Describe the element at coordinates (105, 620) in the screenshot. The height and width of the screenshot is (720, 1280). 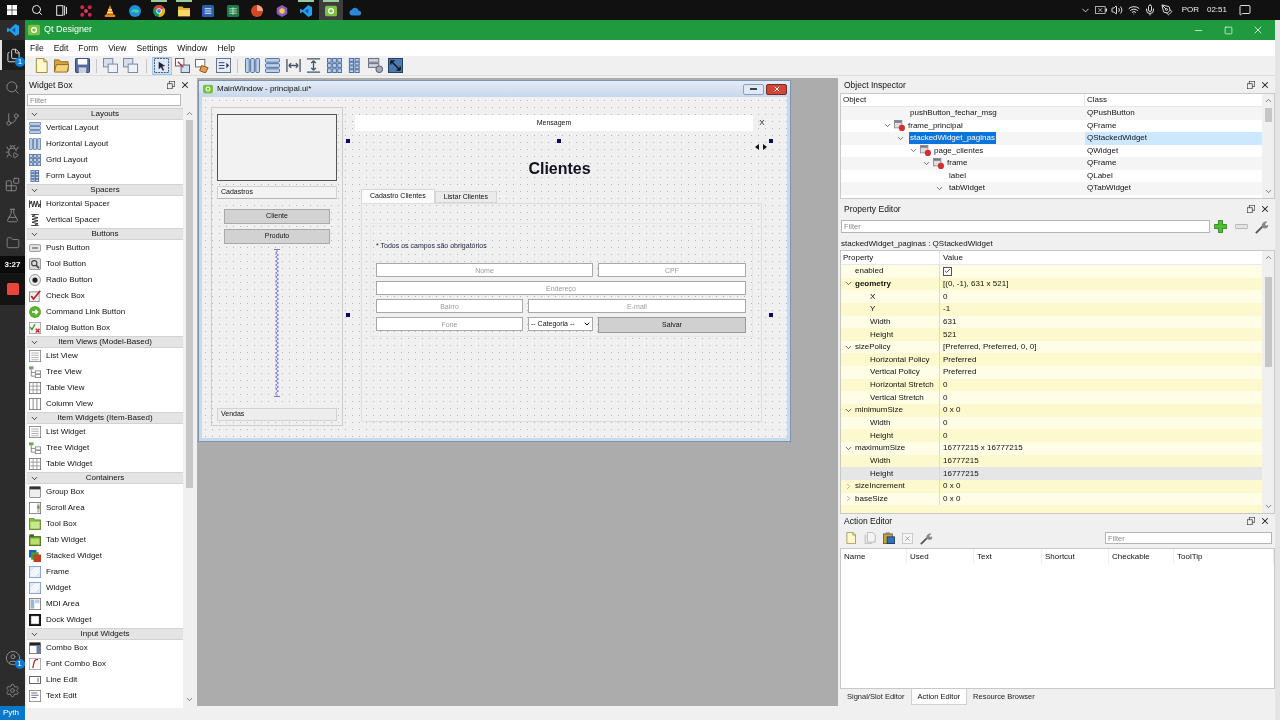
I see `widget-list-item: Dock Widget` at that location.